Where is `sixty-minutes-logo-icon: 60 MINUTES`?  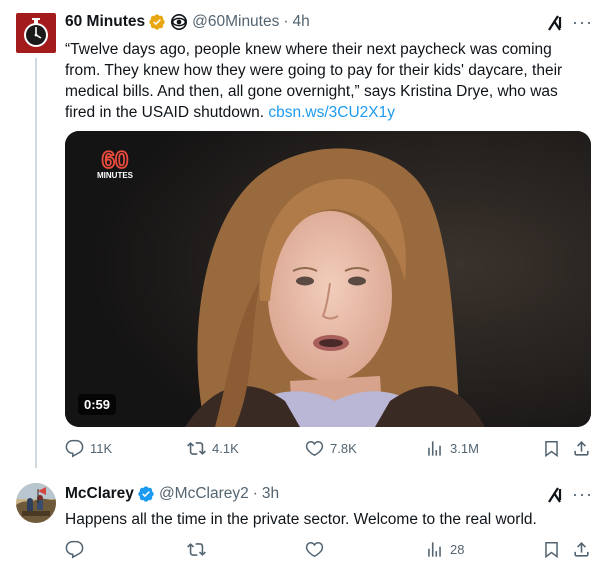
sixty-minutes-logo-icon: 60 MINUTES is located at coordinates (115, 163).